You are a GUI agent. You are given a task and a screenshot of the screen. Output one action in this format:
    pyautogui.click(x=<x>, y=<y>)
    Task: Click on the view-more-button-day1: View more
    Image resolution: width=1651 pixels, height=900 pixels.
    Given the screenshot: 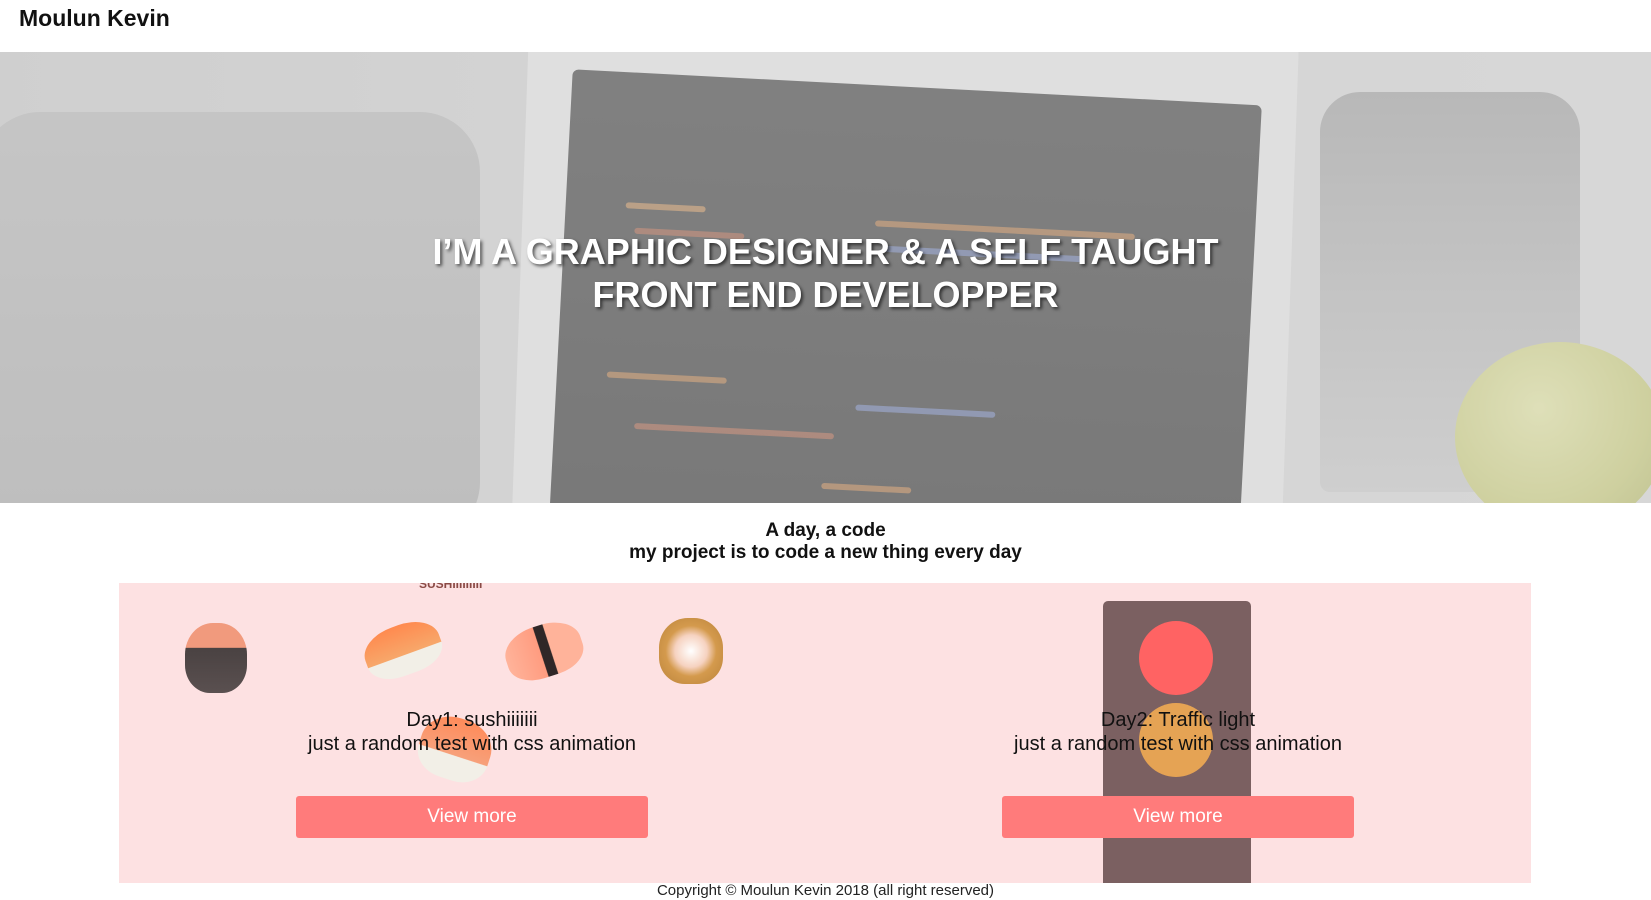 What is the action you would take?
    pyautogui.click(x=472, y=817)
    